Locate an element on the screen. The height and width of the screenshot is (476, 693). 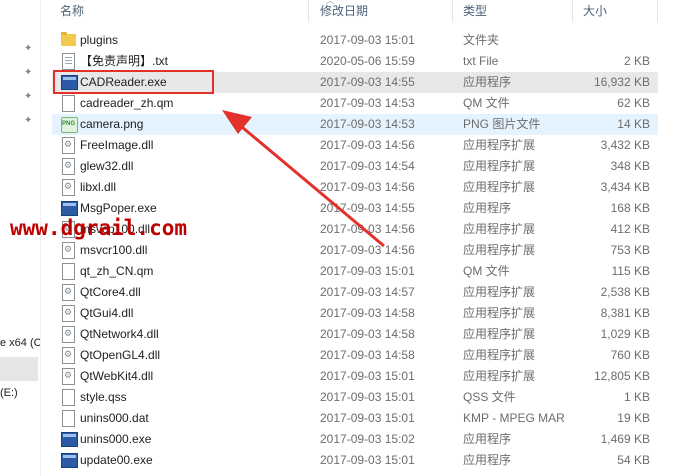
annotation-arrow is located at coordinates (303, 179).